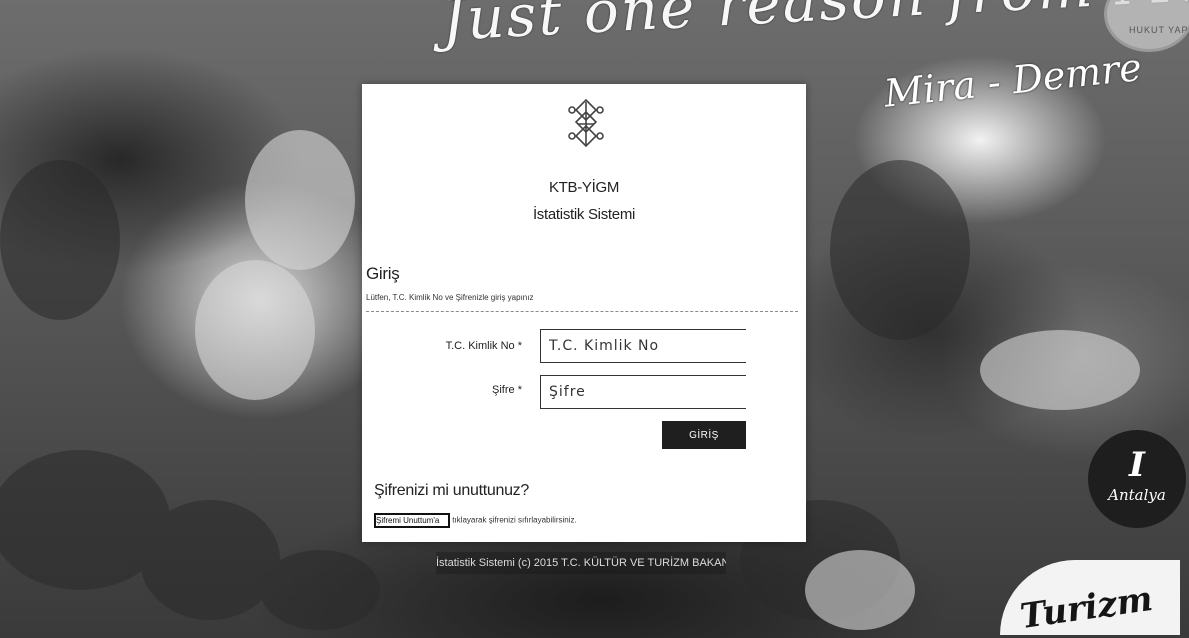  What do you see at coordinates (1137, 495) in the screenshot?
I see `badge-city: Antalya` at bounding box center [1137, 495].